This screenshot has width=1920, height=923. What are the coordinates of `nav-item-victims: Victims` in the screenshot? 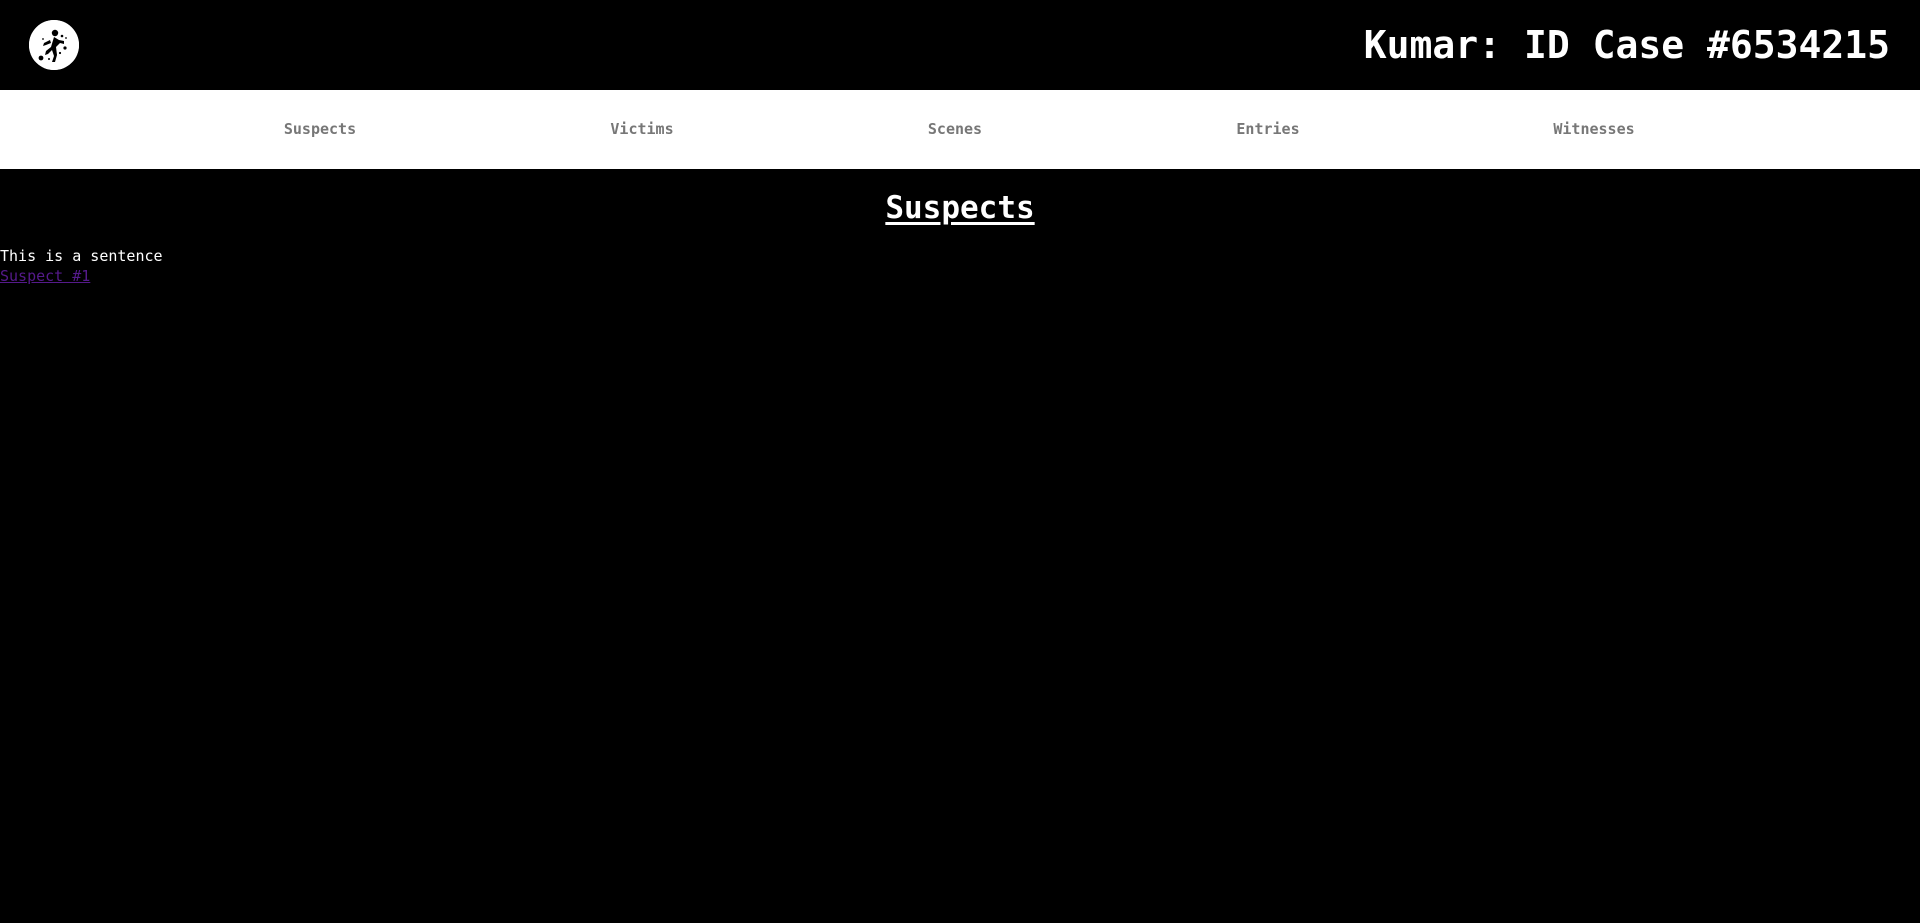 It's located at (641, 129).